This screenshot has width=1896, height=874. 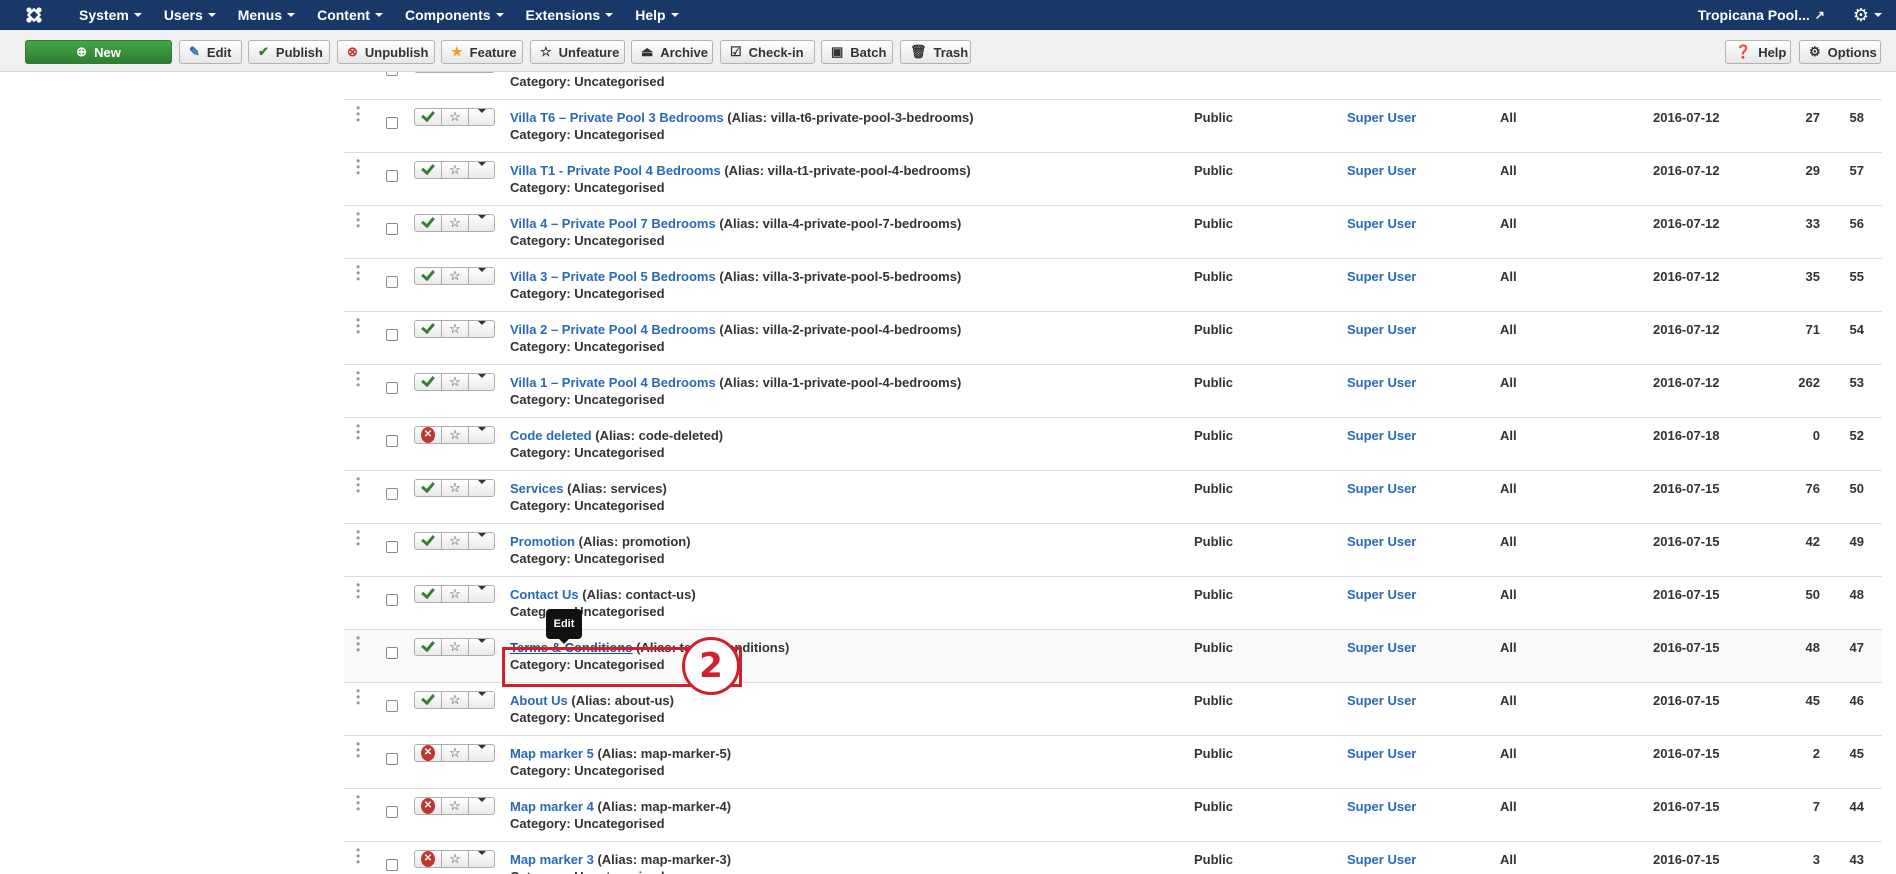 What do you see at coordinates (615, 170) in the screenshot?
I see `article-title-link: Villa T1 - Private Pool 4 Bedrooms` at bounding box center [615, 170].